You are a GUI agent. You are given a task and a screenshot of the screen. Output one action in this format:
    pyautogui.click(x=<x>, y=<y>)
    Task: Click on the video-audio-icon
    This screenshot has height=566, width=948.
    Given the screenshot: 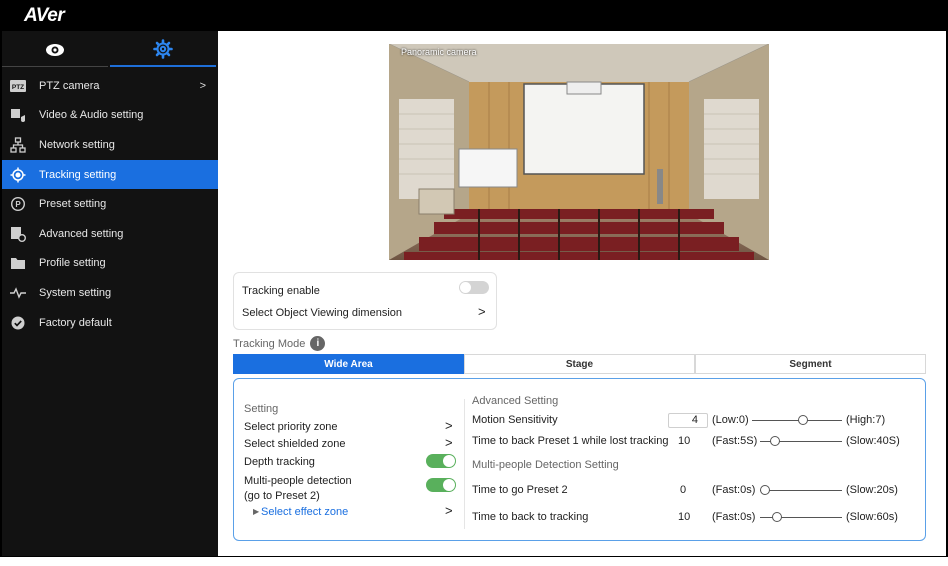 What is the action you would take?
    pyautogui.click(x=18, y=115)
    